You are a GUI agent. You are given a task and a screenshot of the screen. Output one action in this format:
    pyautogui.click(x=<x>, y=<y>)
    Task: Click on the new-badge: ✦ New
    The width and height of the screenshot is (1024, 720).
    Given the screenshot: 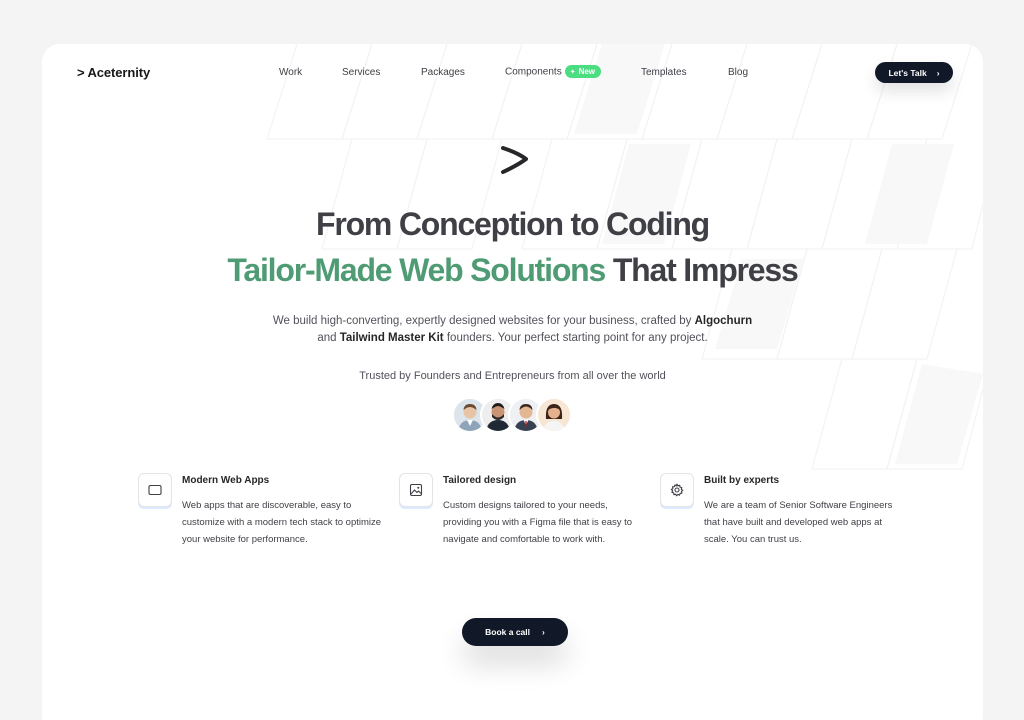 What is the action you would take?
    pyautogui.click(x=583, y=71)
    